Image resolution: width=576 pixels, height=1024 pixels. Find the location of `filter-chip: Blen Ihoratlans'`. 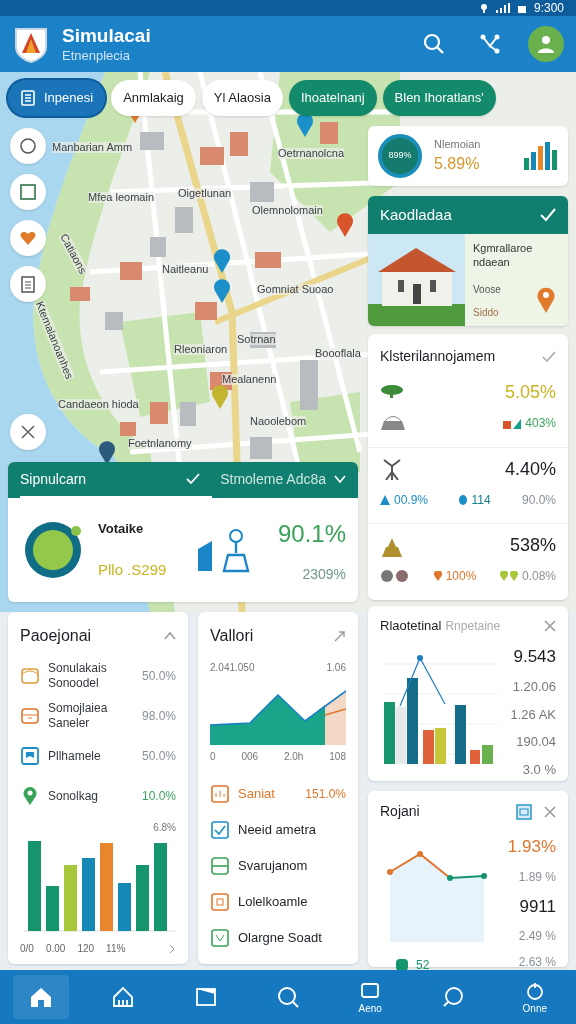

filter-chip: Blen Ihoratlans' is located at coordinates (439, 98).